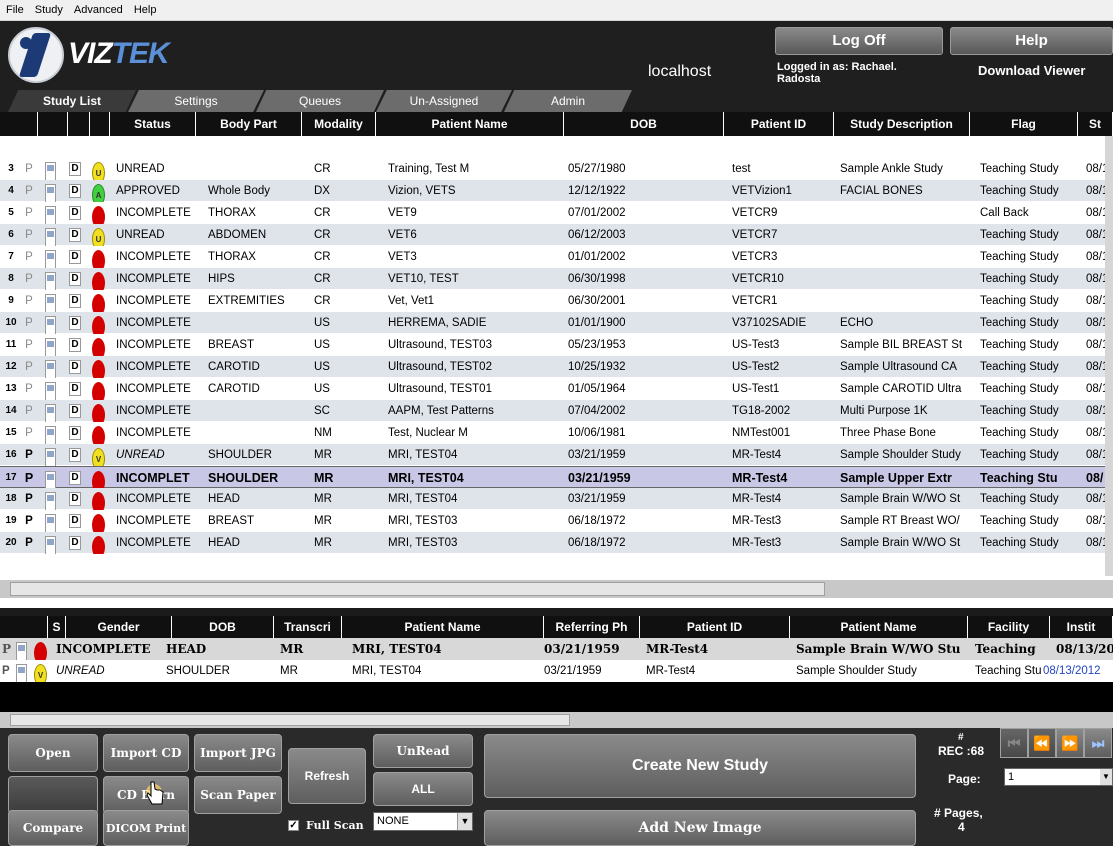 The width and height of the screenshot is (1113, 846). Describe the element at coordinates (755, 213) in the screenshot. I see `cell-pid: VETCR9` at that location.